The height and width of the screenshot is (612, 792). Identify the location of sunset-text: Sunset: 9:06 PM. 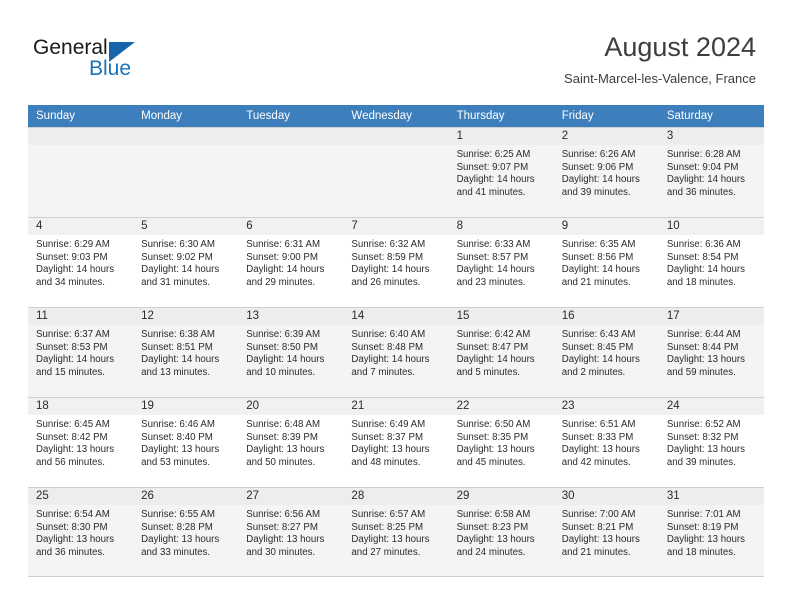
(597, 167).